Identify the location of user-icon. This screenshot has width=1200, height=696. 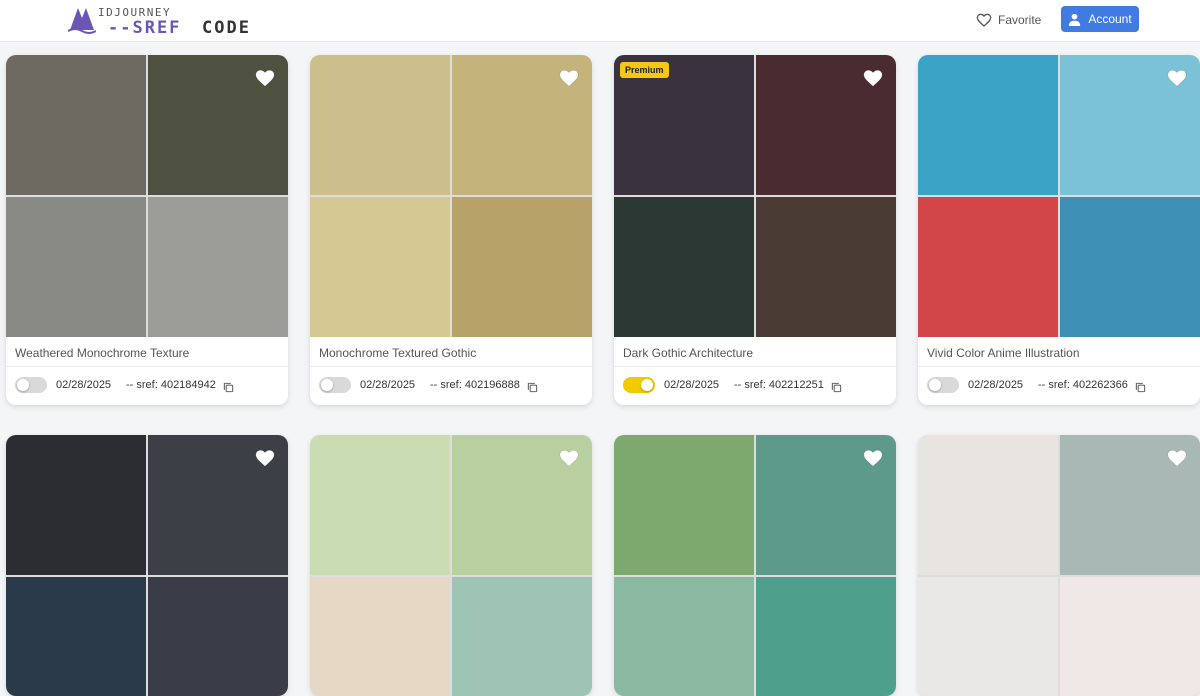
(1075, 19).